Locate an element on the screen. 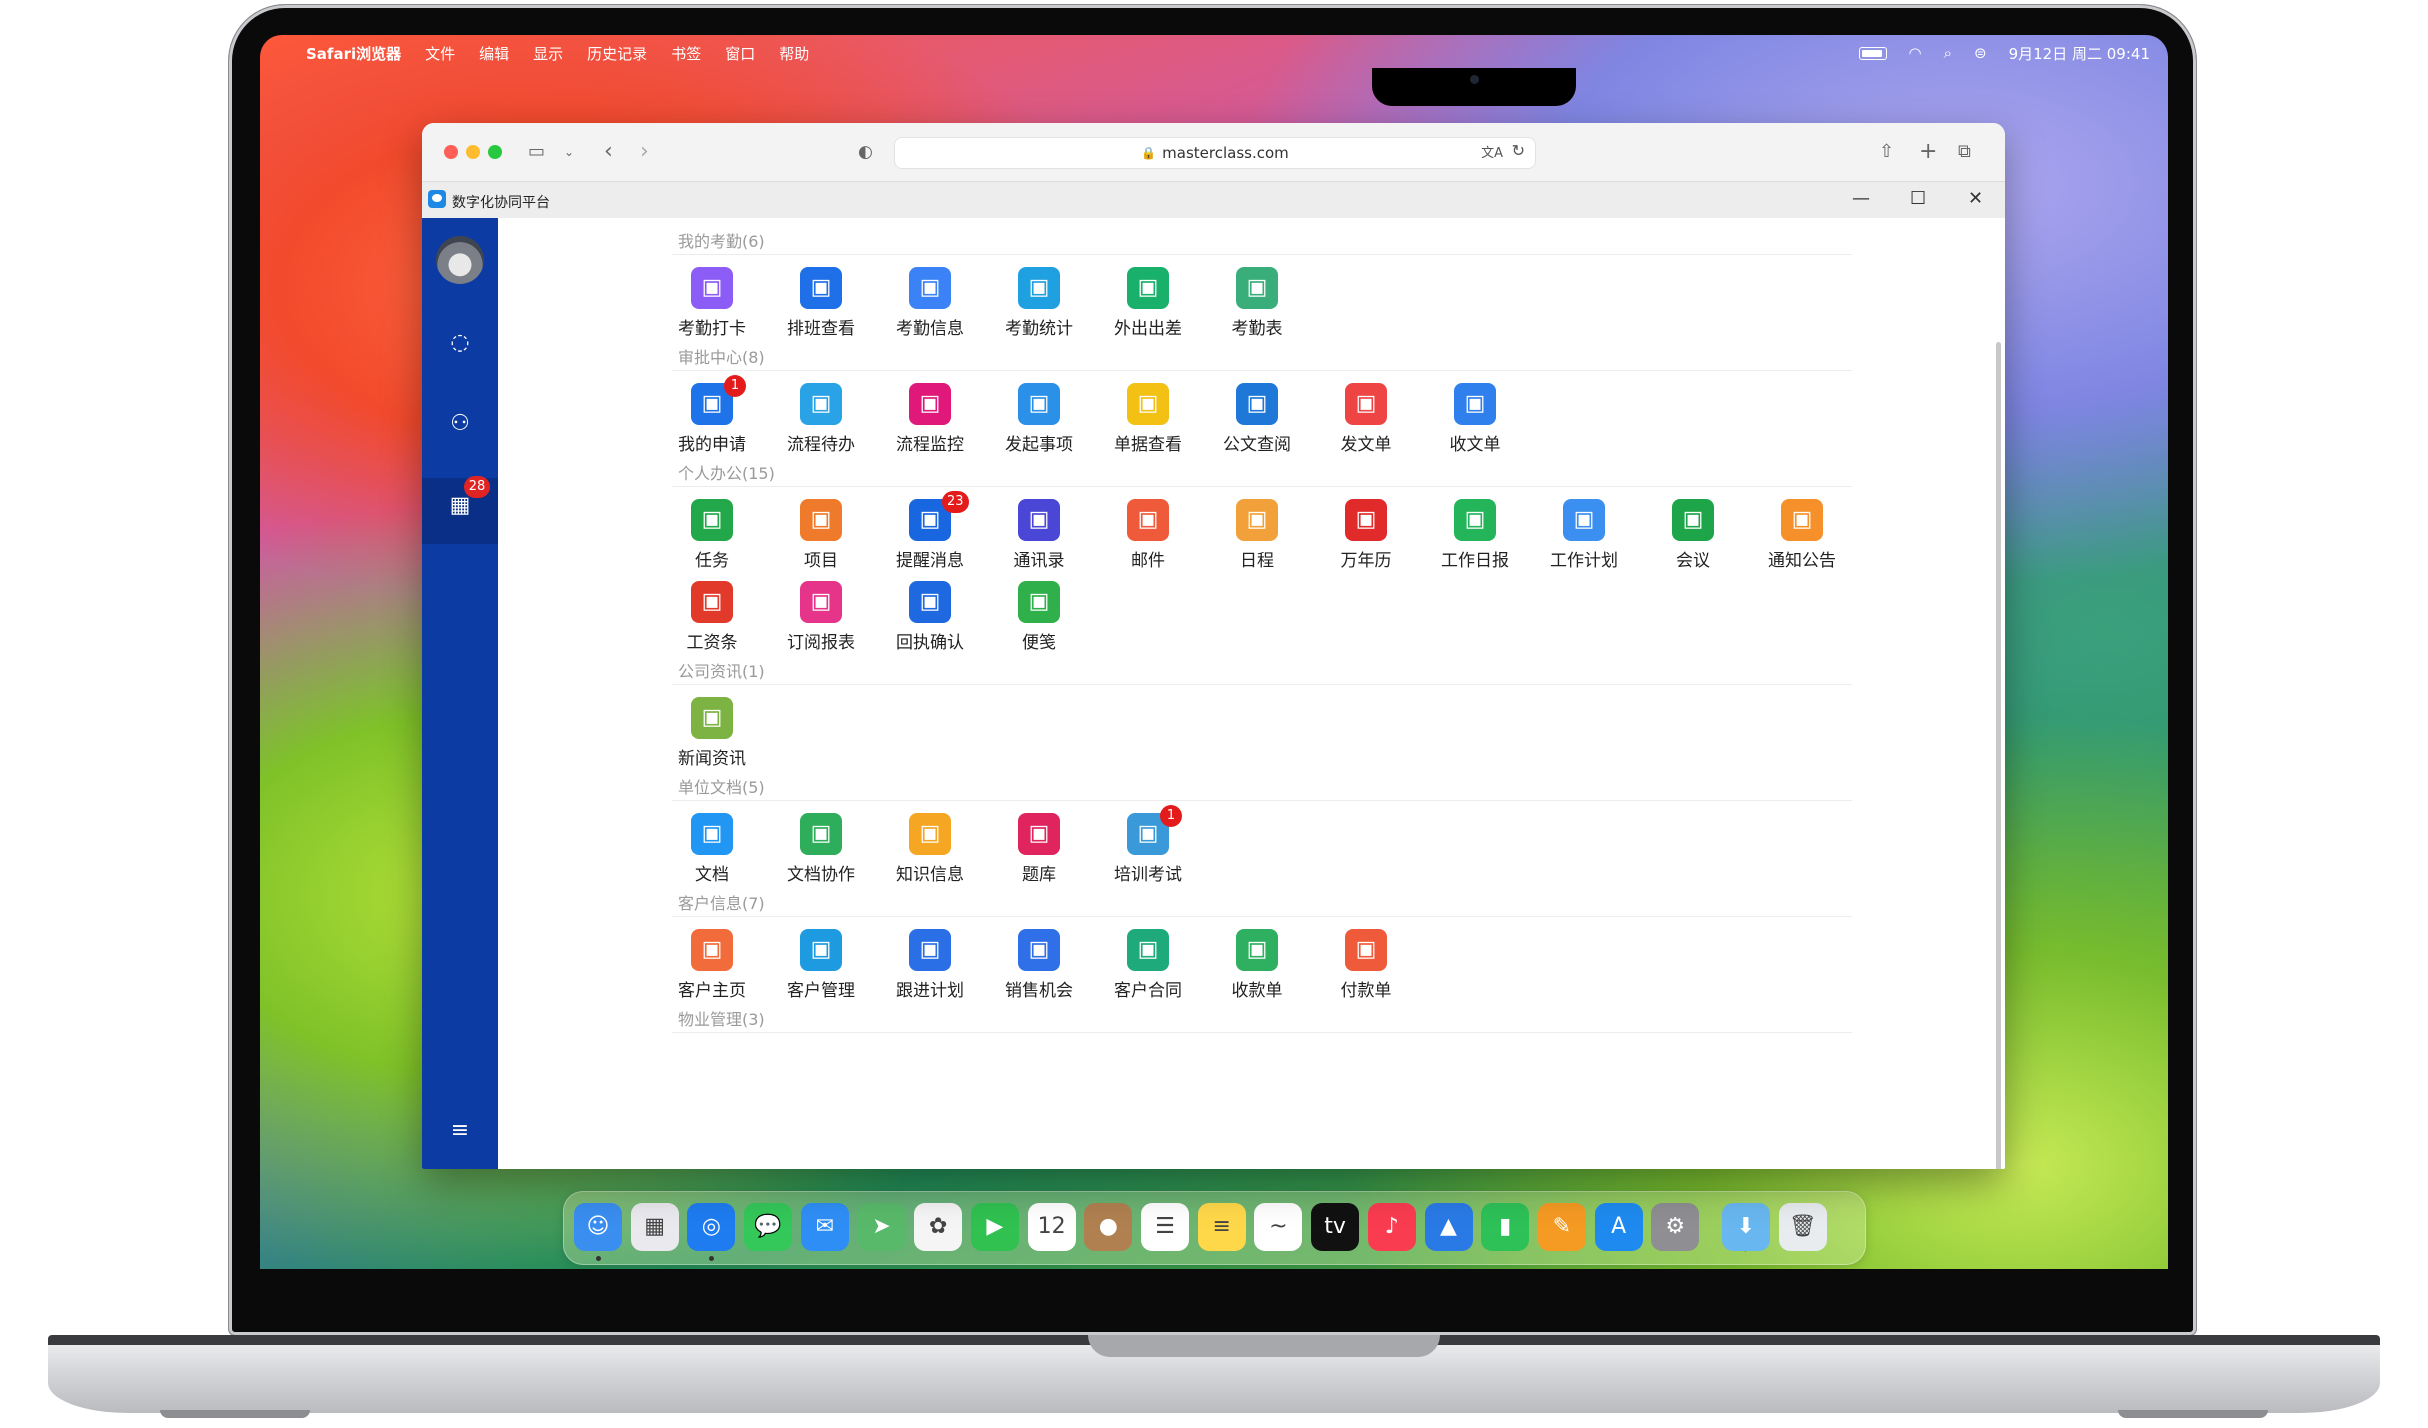 This screenshot has width=2428, height=1428. reload-icon: ↻ is located at coordinates (1518, 150).